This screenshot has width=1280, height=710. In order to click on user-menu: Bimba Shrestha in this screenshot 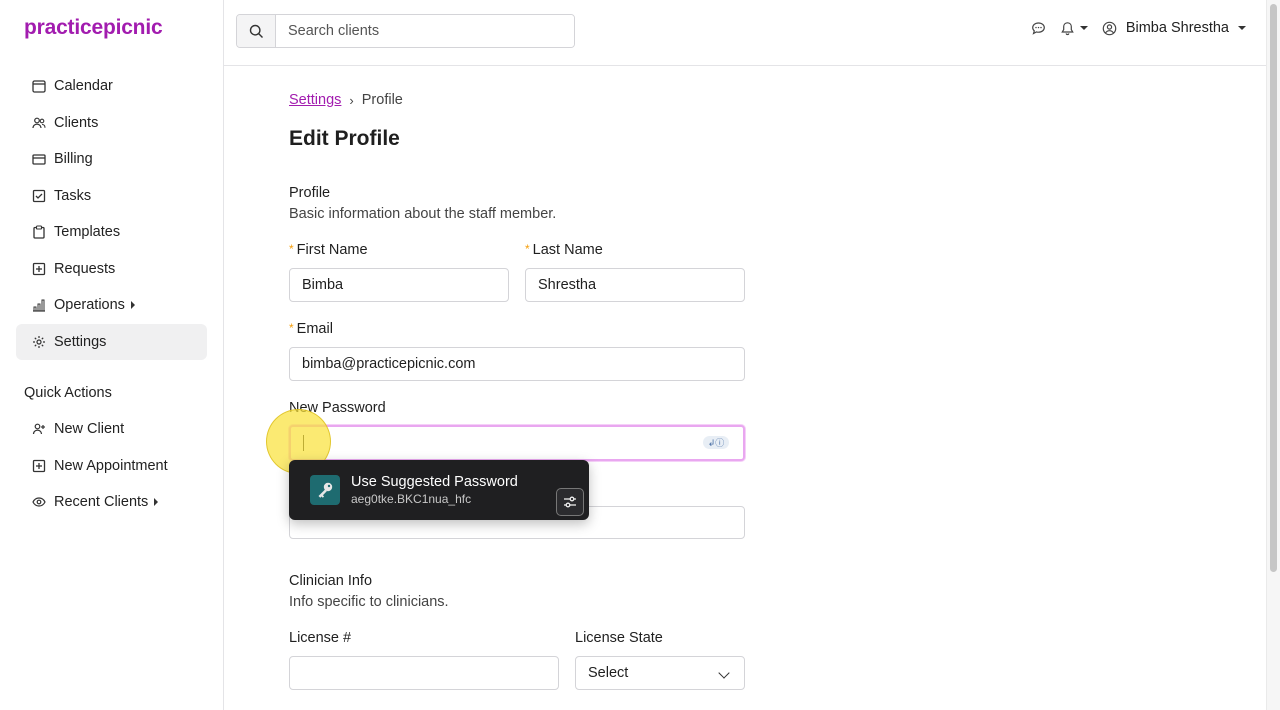, I will do `click(1174, 28)`.